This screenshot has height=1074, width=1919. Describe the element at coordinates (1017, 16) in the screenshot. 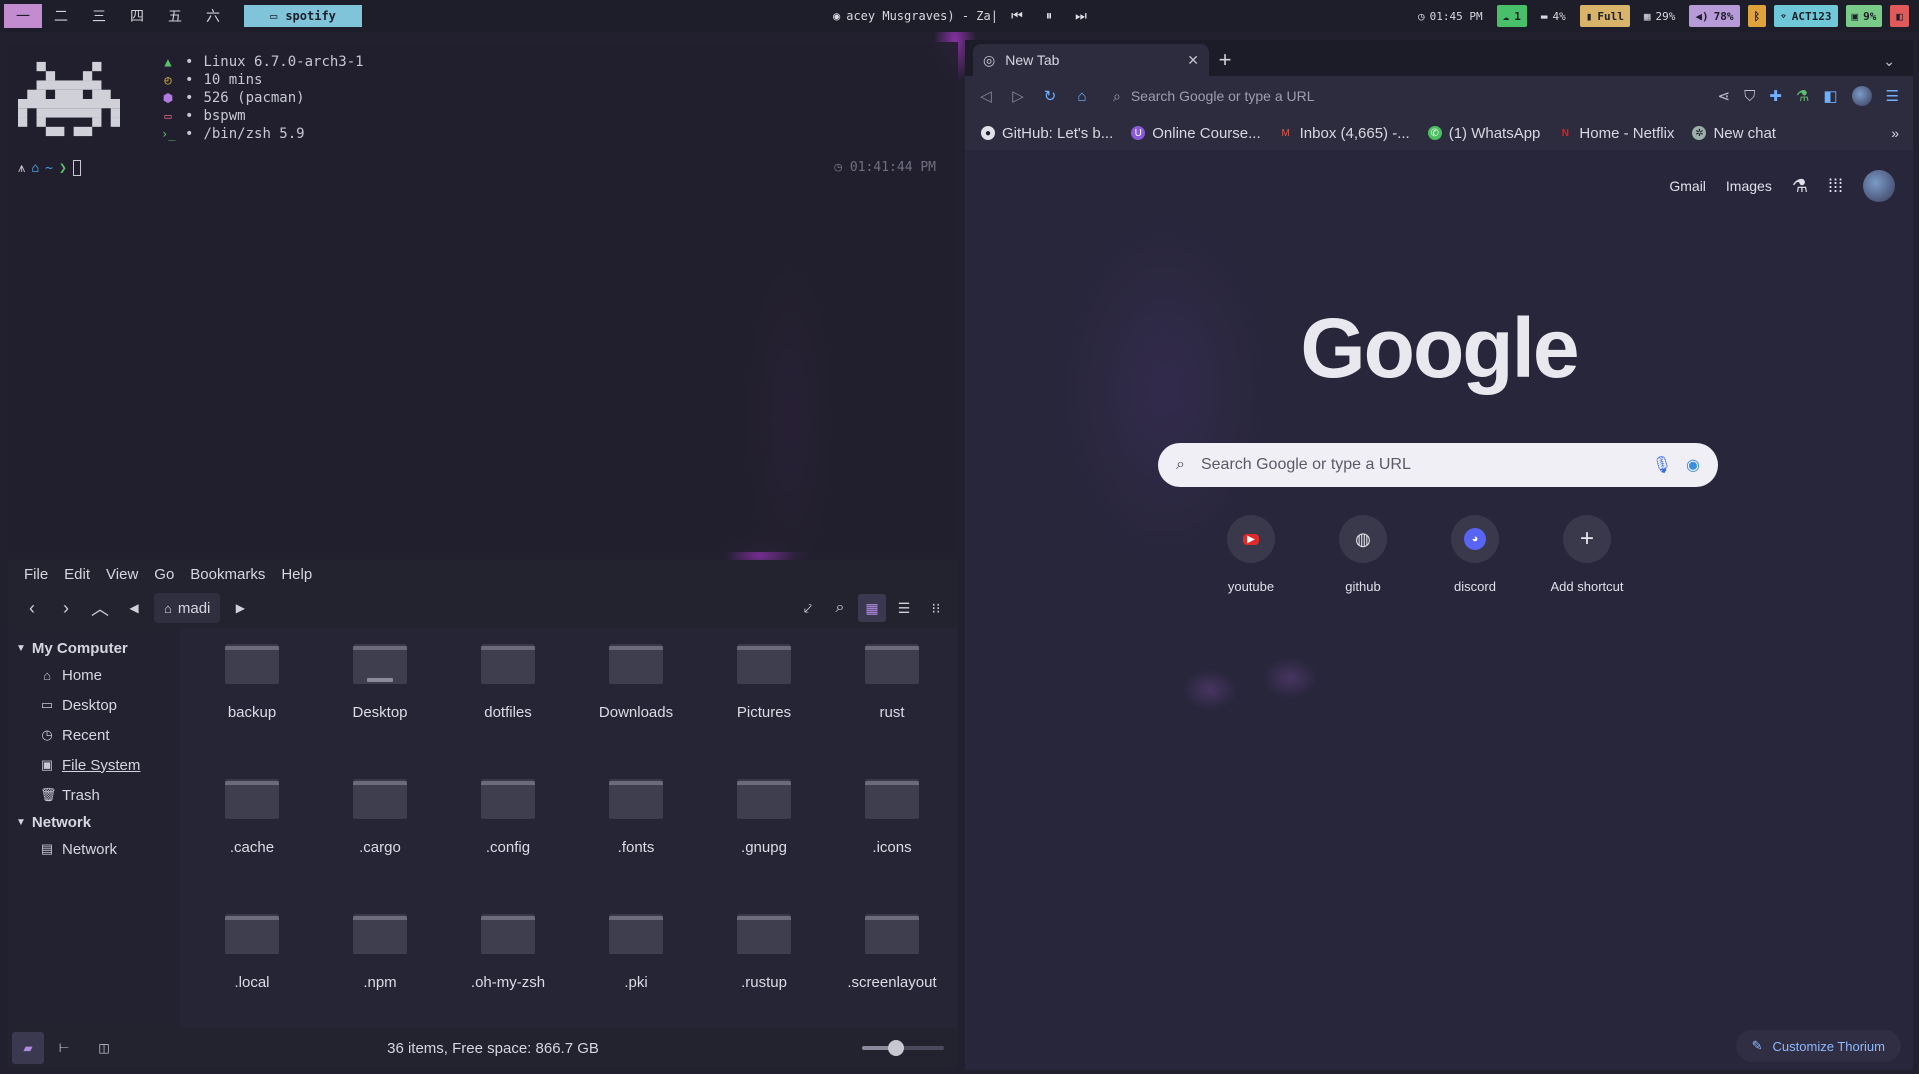

I see `previous-track-icon: ⏮` at that location.